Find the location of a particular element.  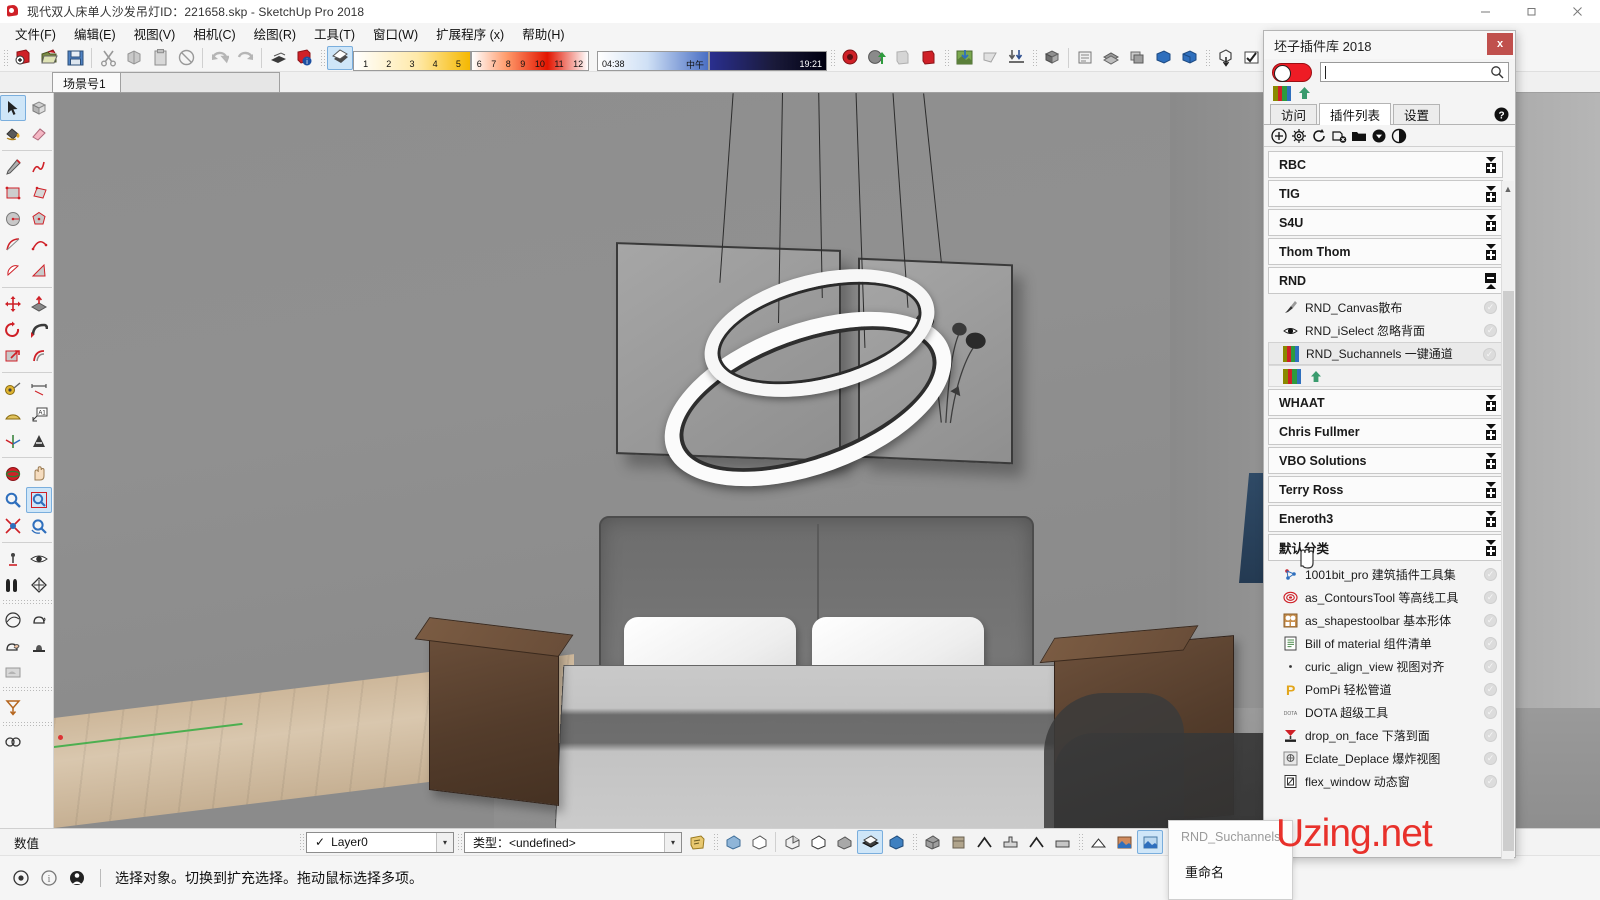

open-icon is located at coordinates (49, 58).